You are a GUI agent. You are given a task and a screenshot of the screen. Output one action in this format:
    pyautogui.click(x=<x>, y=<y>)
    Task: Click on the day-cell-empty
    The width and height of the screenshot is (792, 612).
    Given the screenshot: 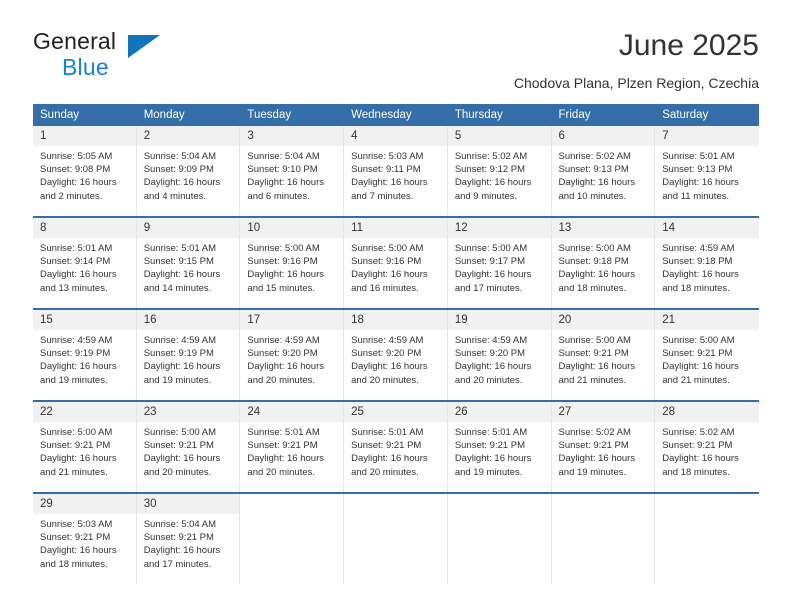 What is the action you would take?
    pyautogui.click(x=707, y=539)
    